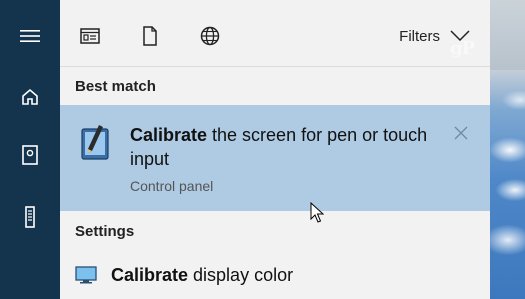 The height and width of the screenshot is (299, 525). Describe the element at coordinates (90, 36) in the screenshot. I see `apps-icon` at that location.